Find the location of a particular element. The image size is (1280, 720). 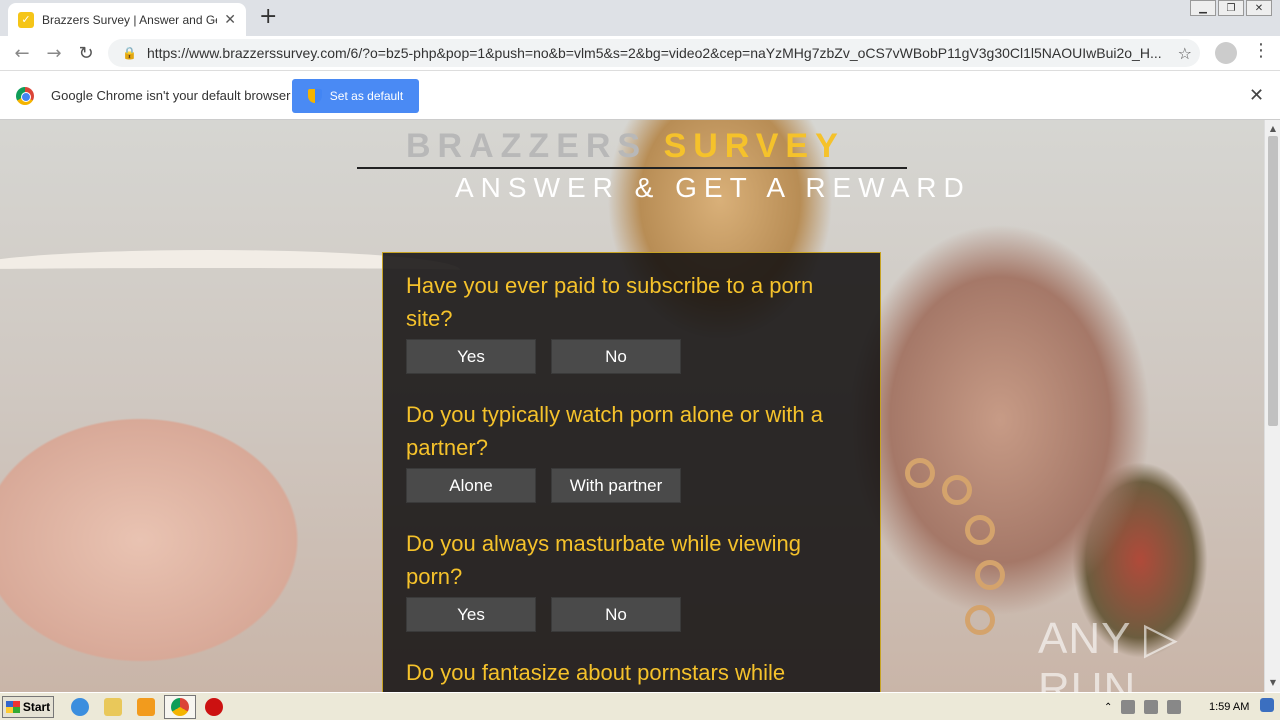

restore-icon: ❐ is located at coordinates (1231, 8).